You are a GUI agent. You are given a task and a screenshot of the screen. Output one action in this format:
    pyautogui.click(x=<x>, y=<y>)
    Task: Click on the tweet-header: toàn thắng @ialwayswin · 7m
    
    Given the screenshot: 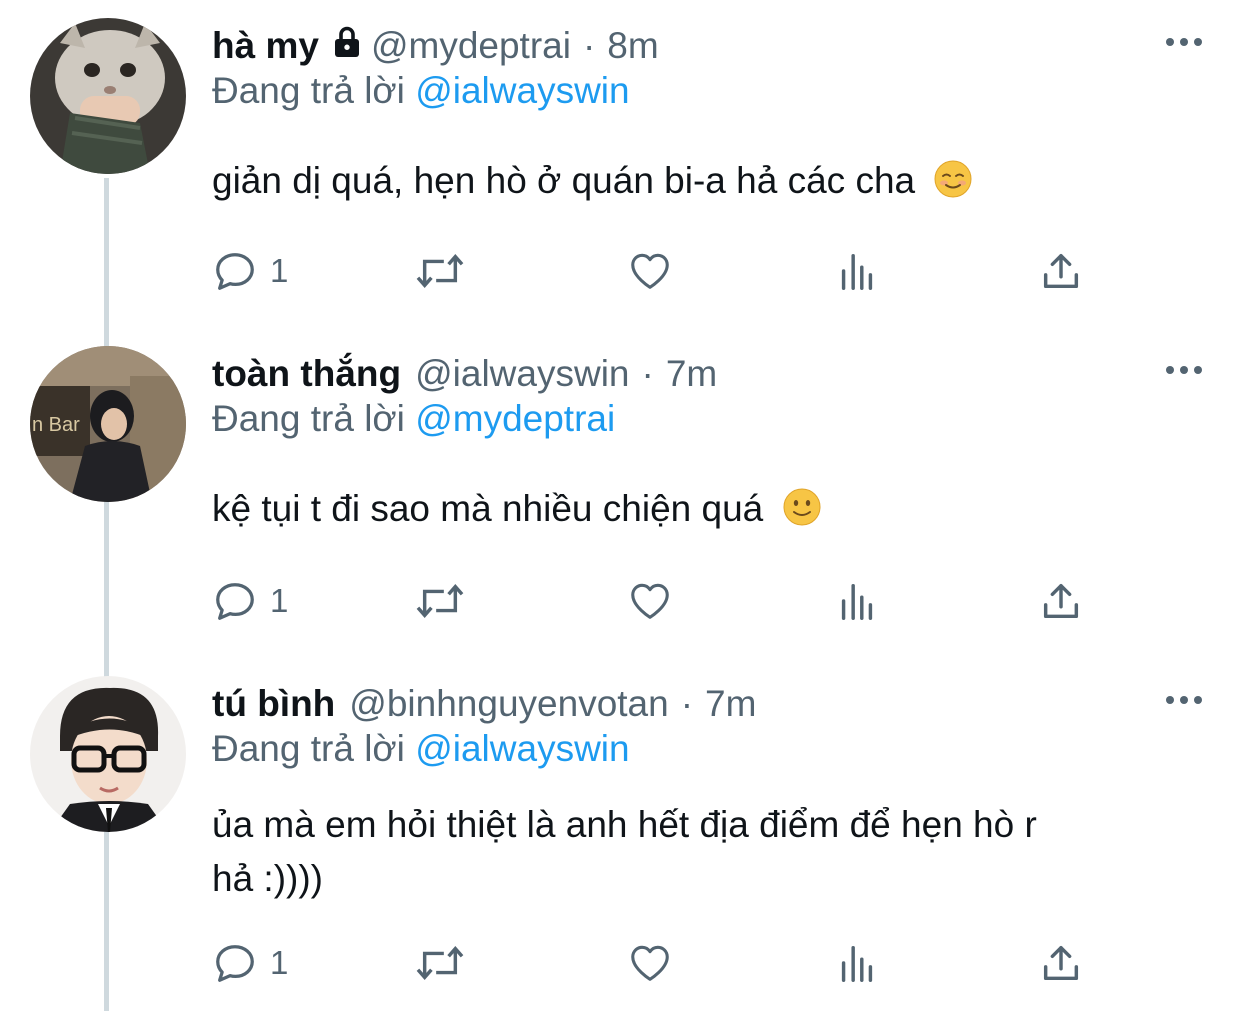 What is the action you would take?
    pyautogui.click(x=464, y=374)
    